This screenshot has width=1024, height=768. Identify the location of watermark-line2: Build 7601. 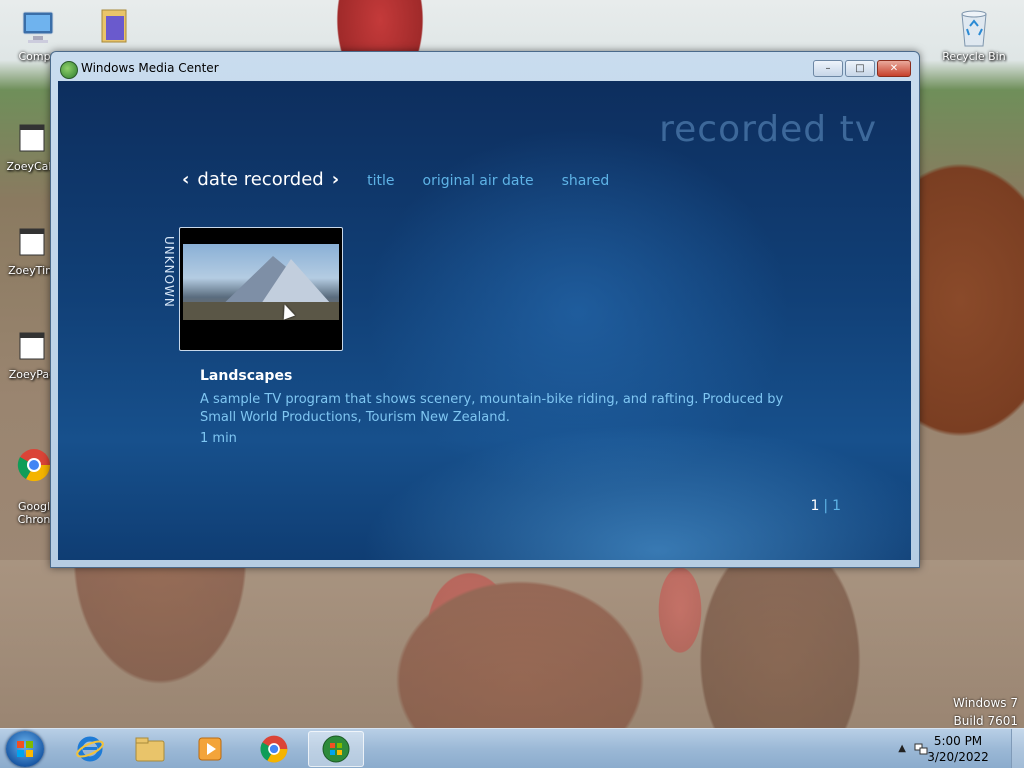
(985, 721).